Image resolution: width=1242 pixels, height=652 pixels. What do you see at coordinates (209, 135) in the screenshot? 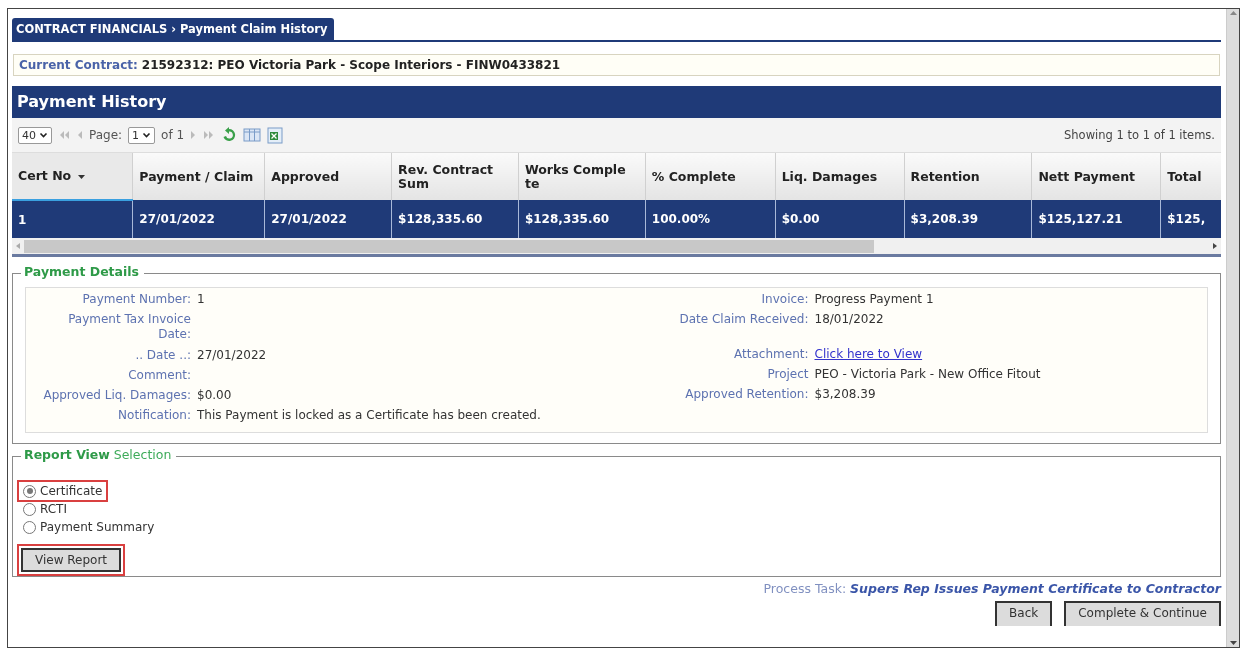
I see `last-page-icon` at bounding box center [209, 135].